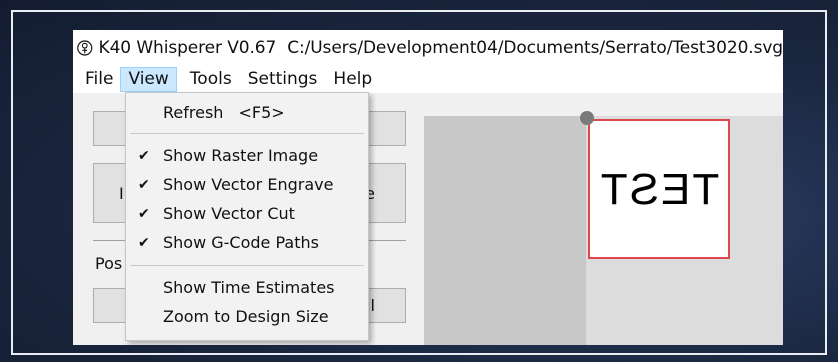  I want to click on menu-item-label: Show Vector Engrave, so click(248, 184).